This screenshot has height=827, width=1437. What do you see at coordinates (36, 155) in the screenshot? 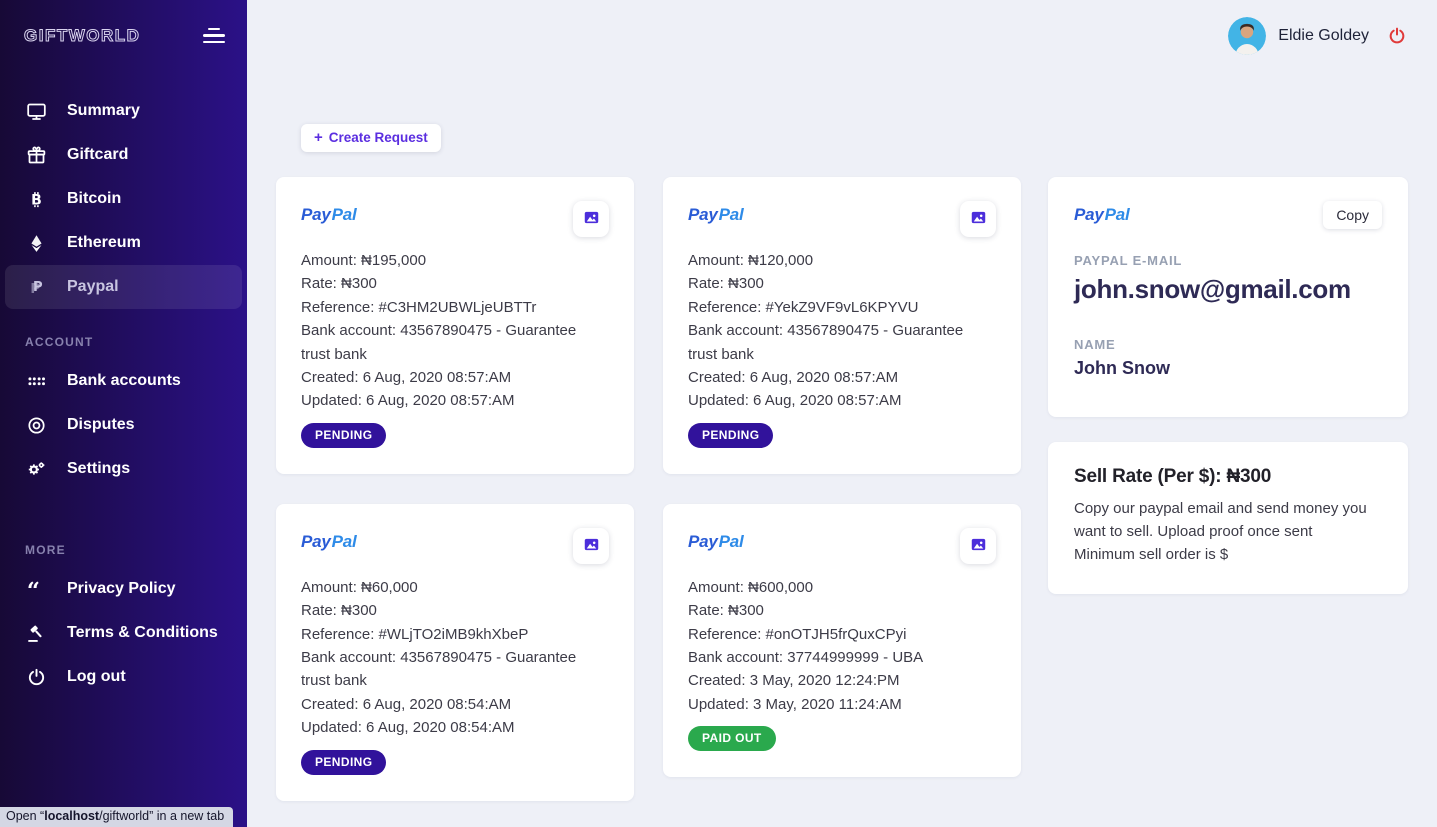
I see `gift-icon` at bounding box center [36, 155].